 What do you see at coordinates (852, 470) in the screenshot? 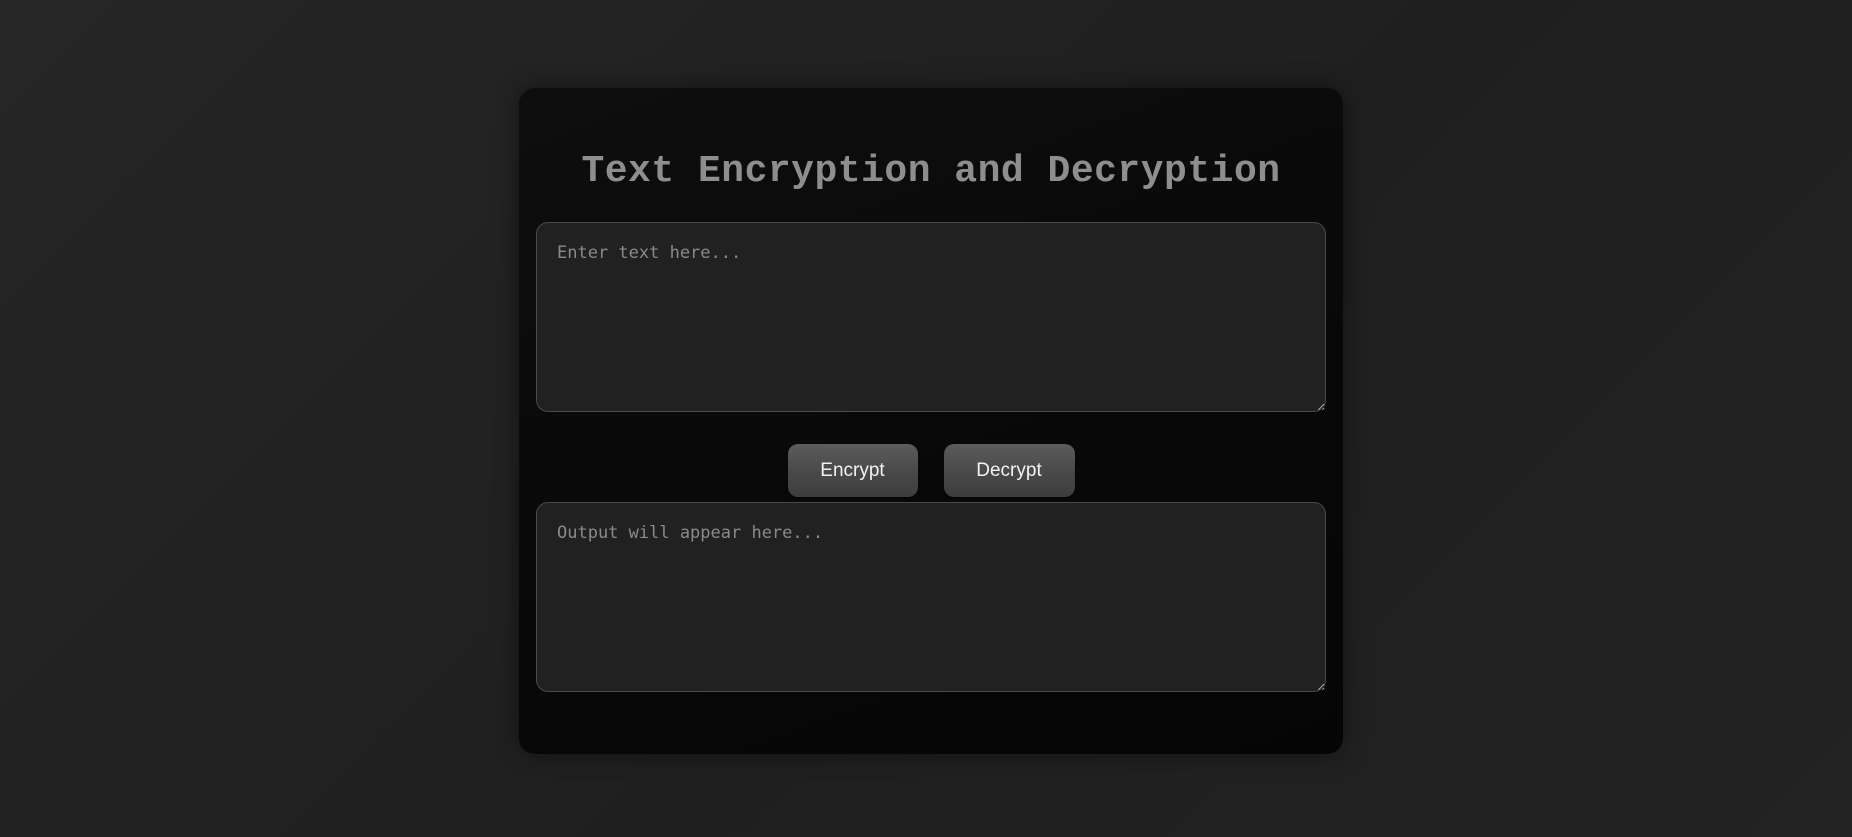
I see `encrypt-button: Encrypt` at bounding box center [852, 470].